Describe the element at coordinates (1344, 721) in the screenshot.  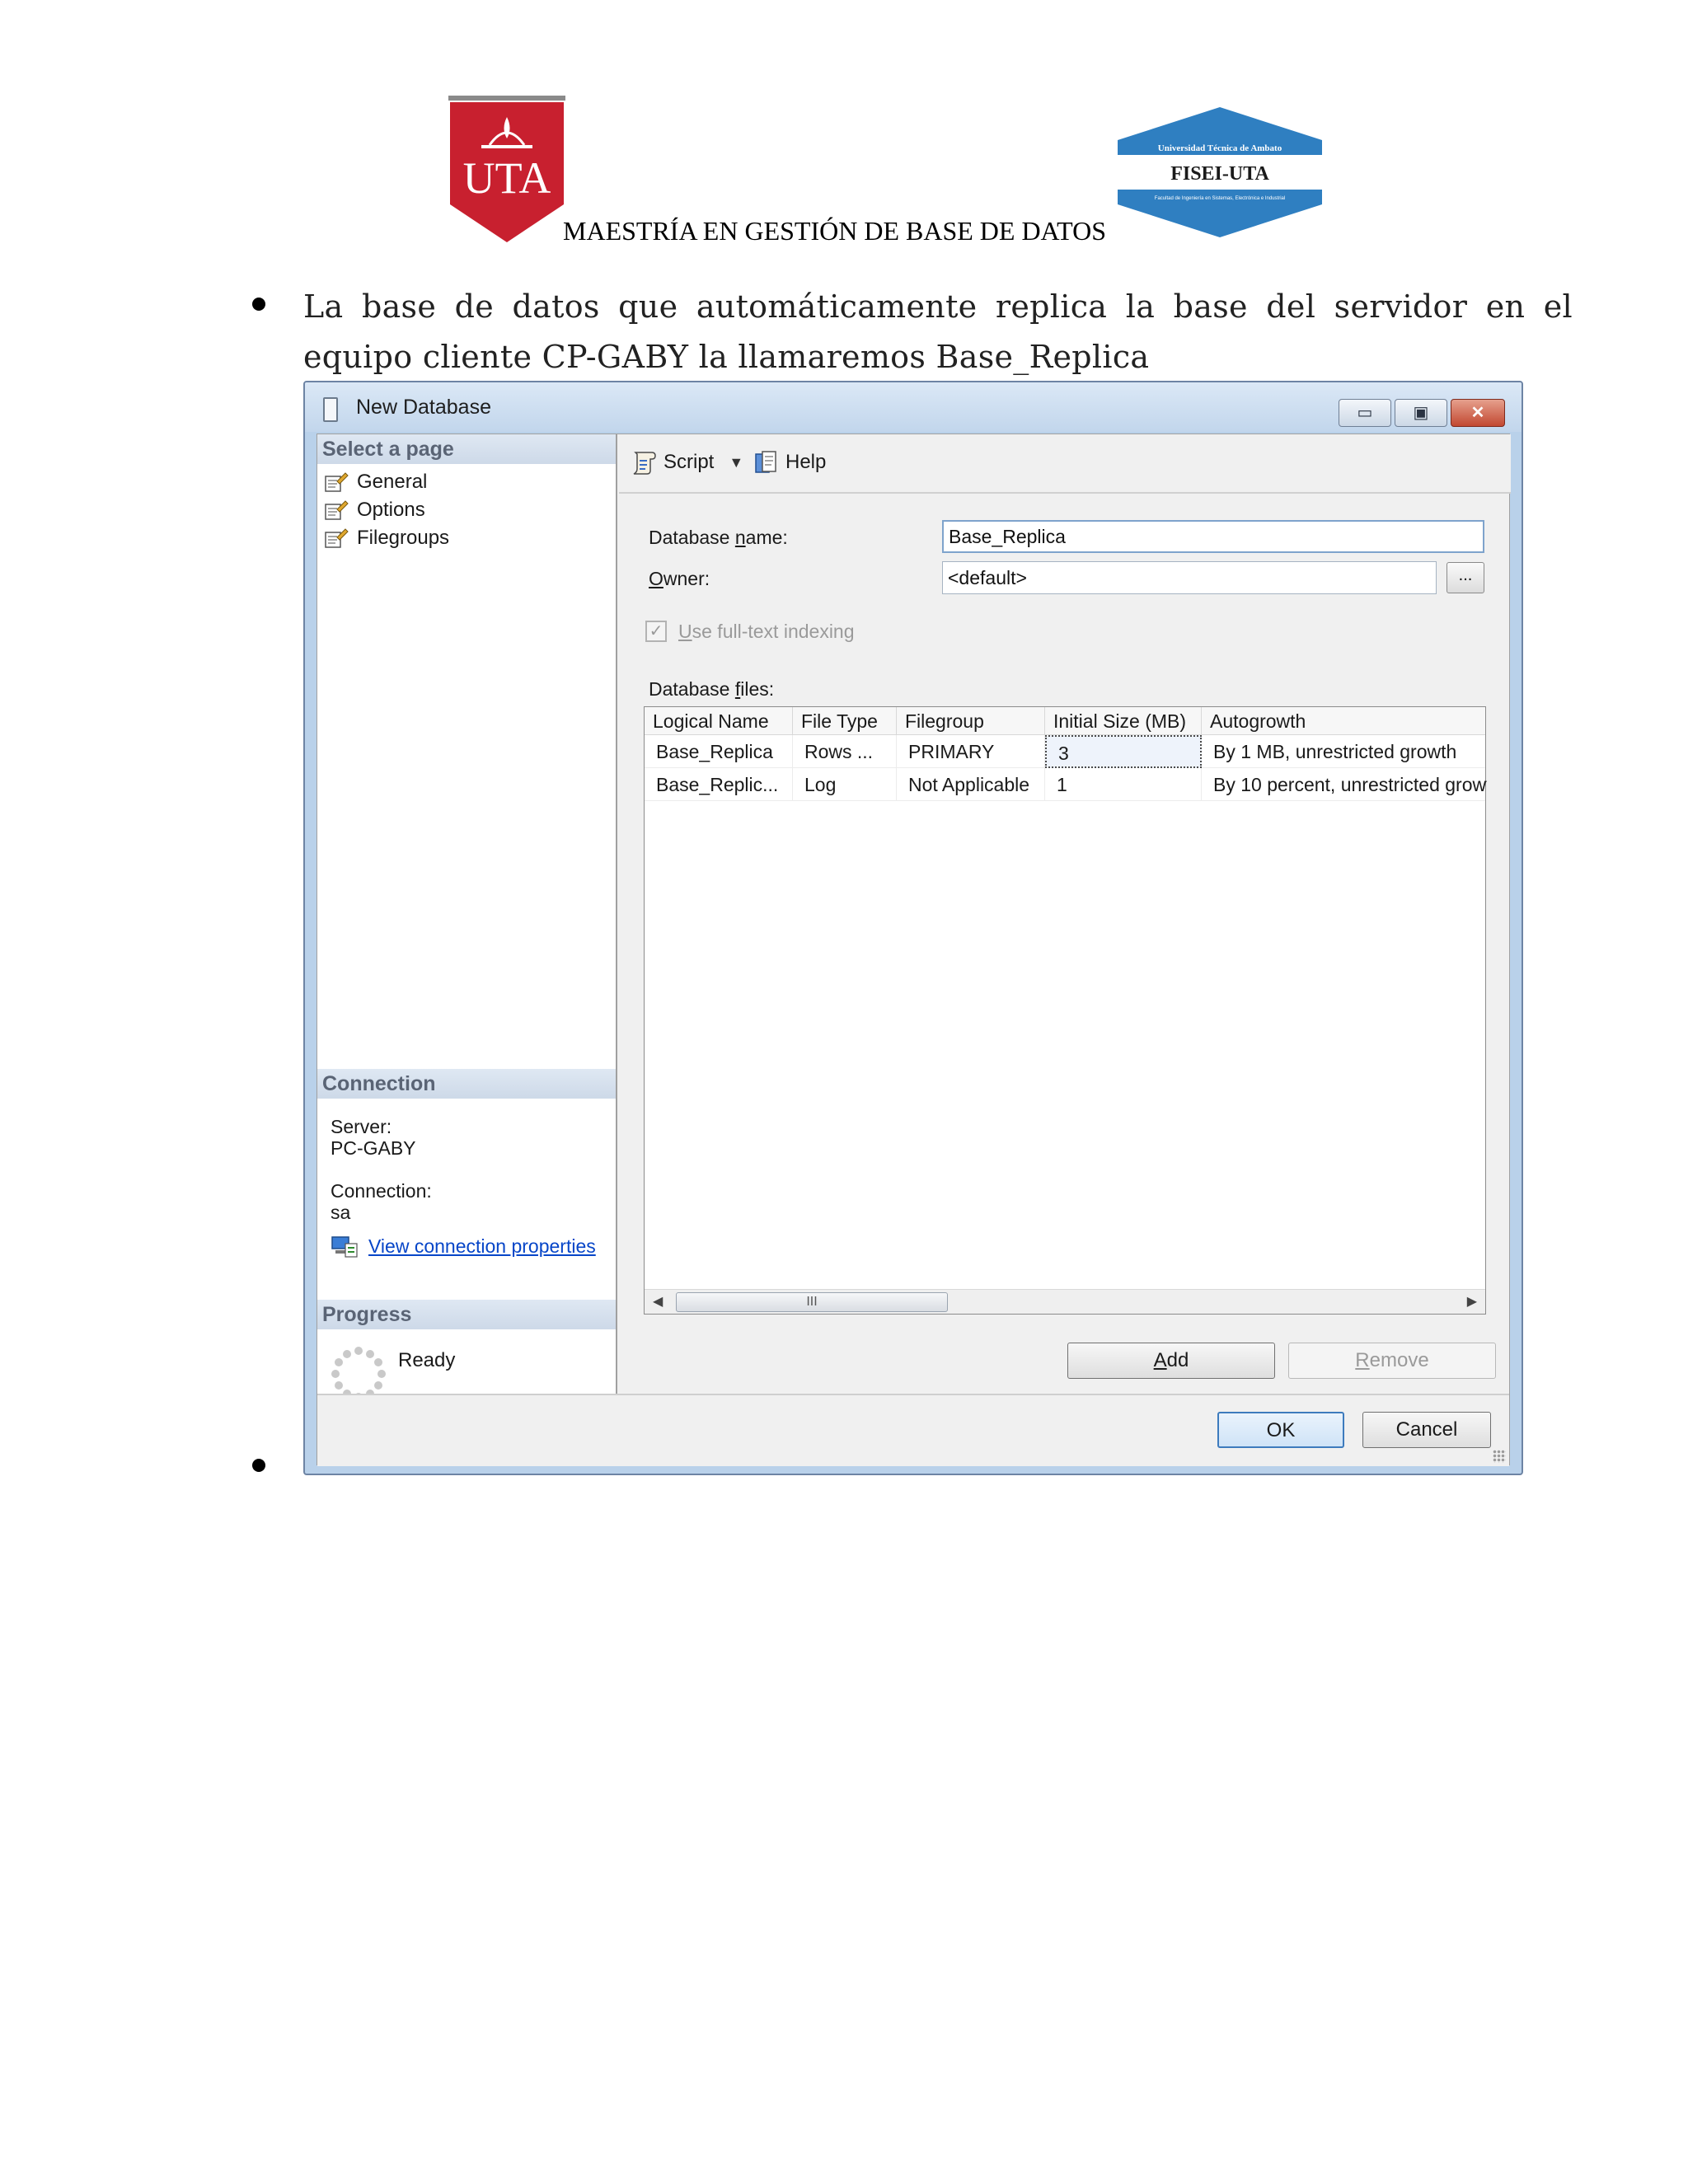
I see `column-header-autogrowth: Autogrowth` at that location.